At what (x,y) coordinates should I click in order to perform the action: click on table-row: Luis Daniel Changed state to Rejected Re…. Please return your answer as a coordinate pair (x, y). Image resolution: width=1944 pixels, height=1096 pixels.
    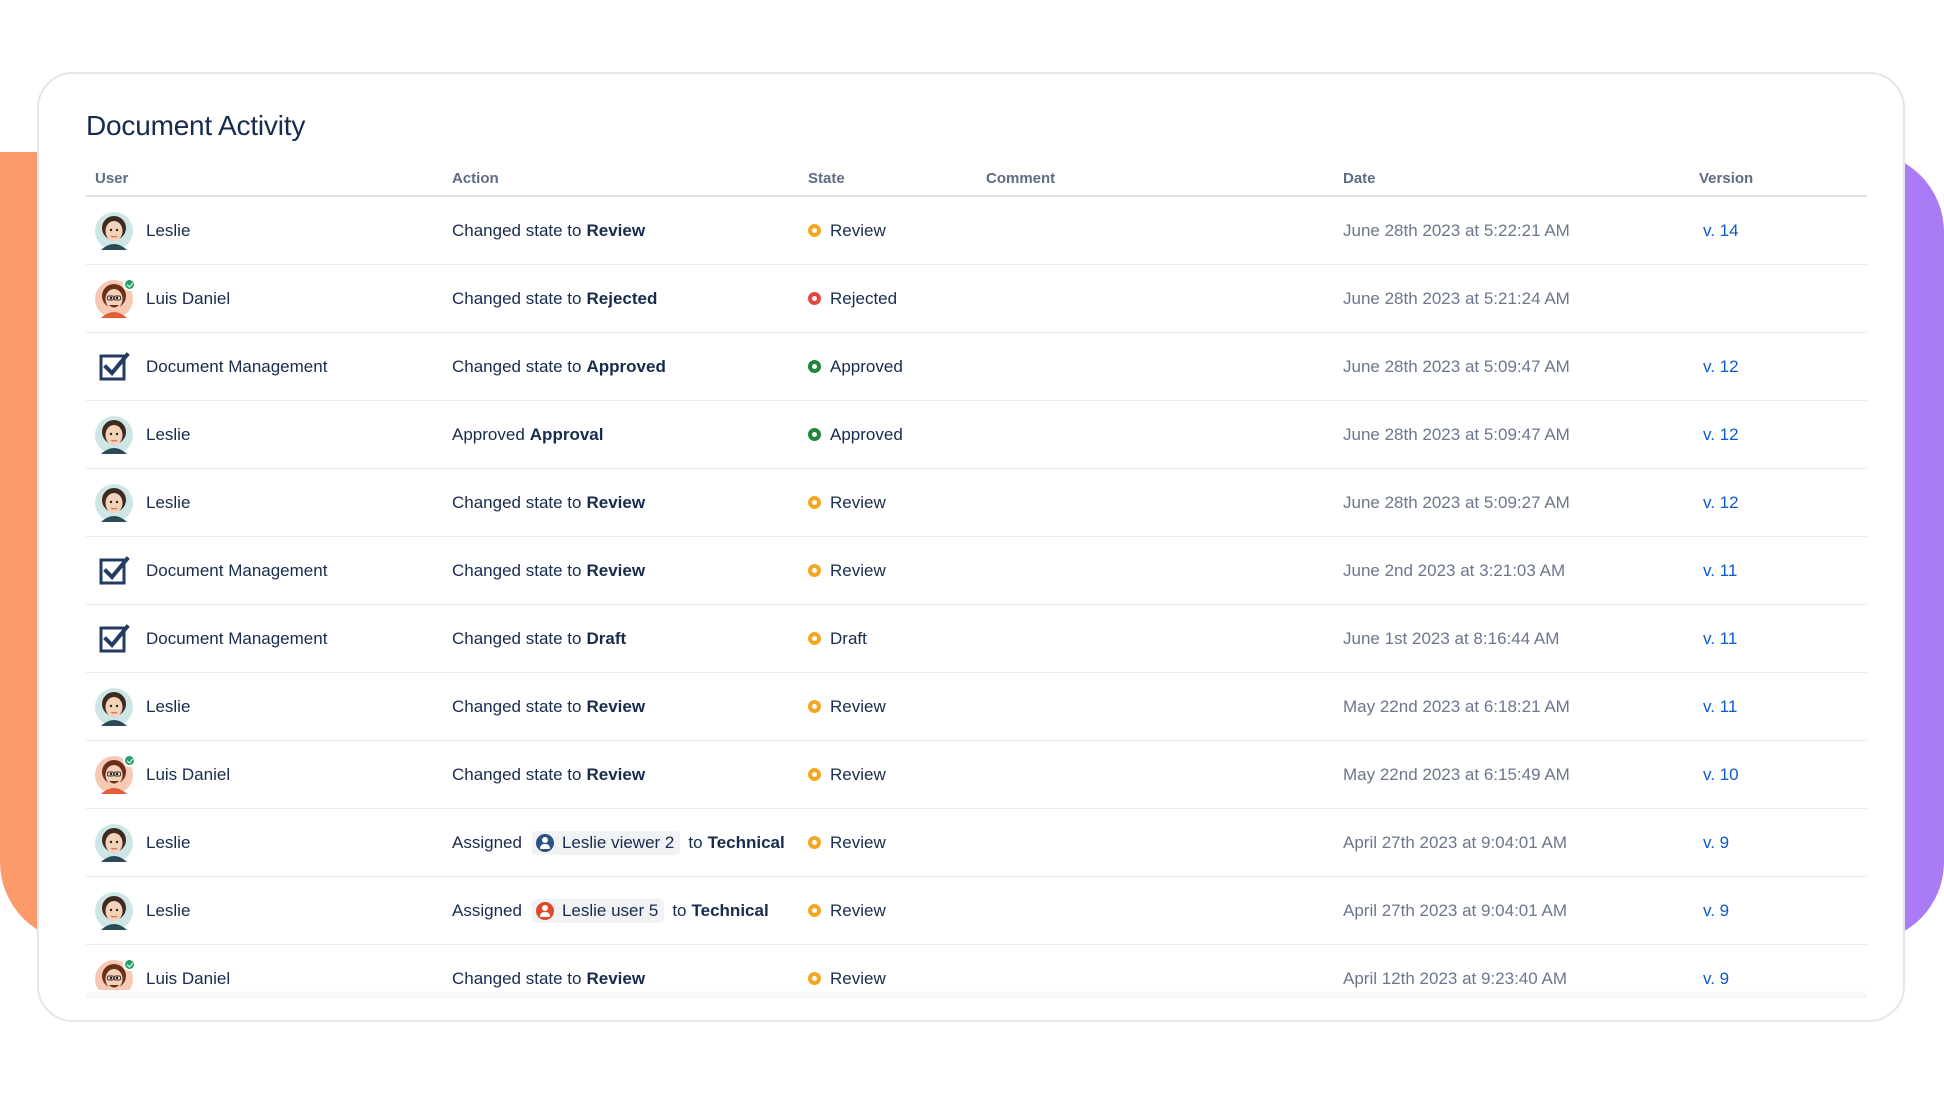
    Looking at the image, I should click on (976, 299).